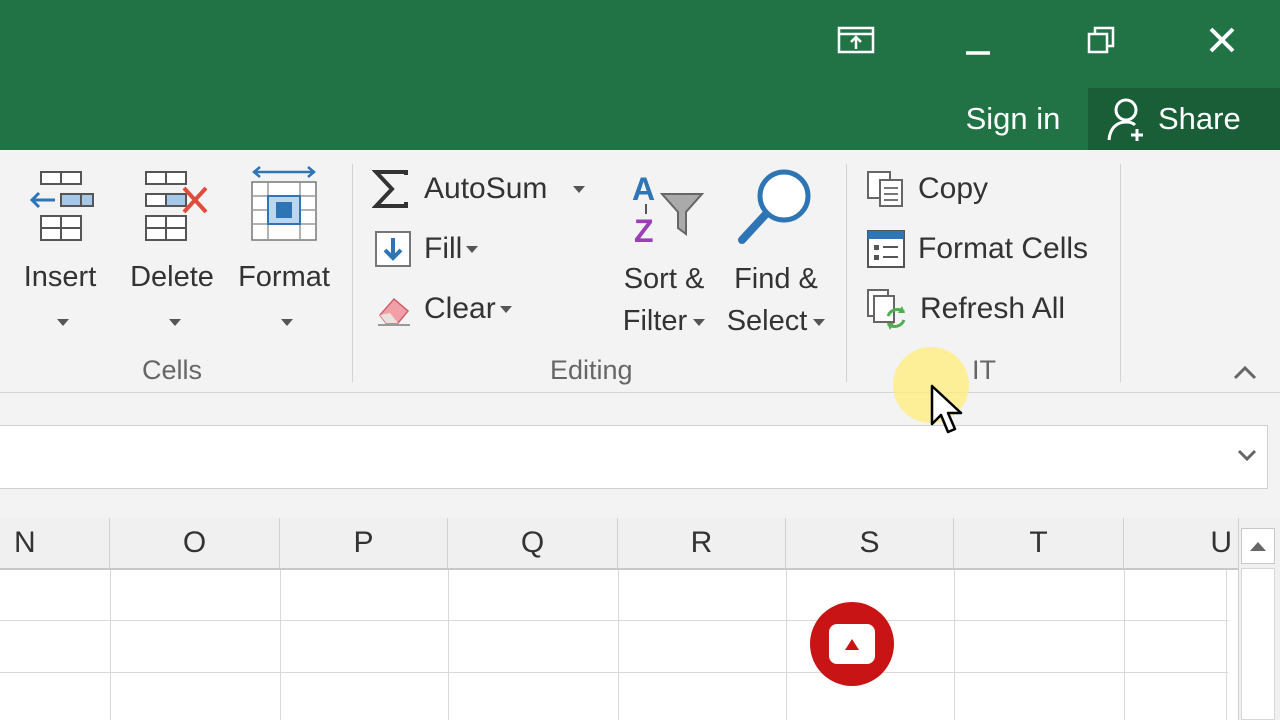 This screenshot has height=720, width=1280. I want to click on close-icon, so click(1222, 40).